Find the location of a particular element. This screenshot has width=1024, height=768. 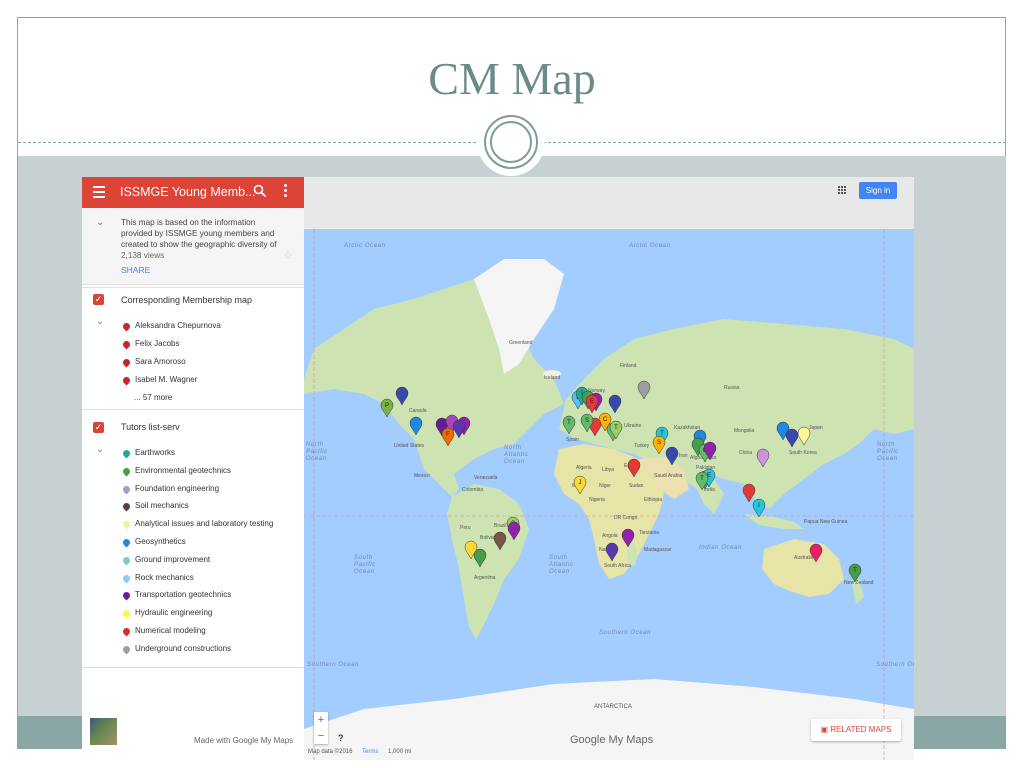

map-label: China is located at coordinates (745, 453).